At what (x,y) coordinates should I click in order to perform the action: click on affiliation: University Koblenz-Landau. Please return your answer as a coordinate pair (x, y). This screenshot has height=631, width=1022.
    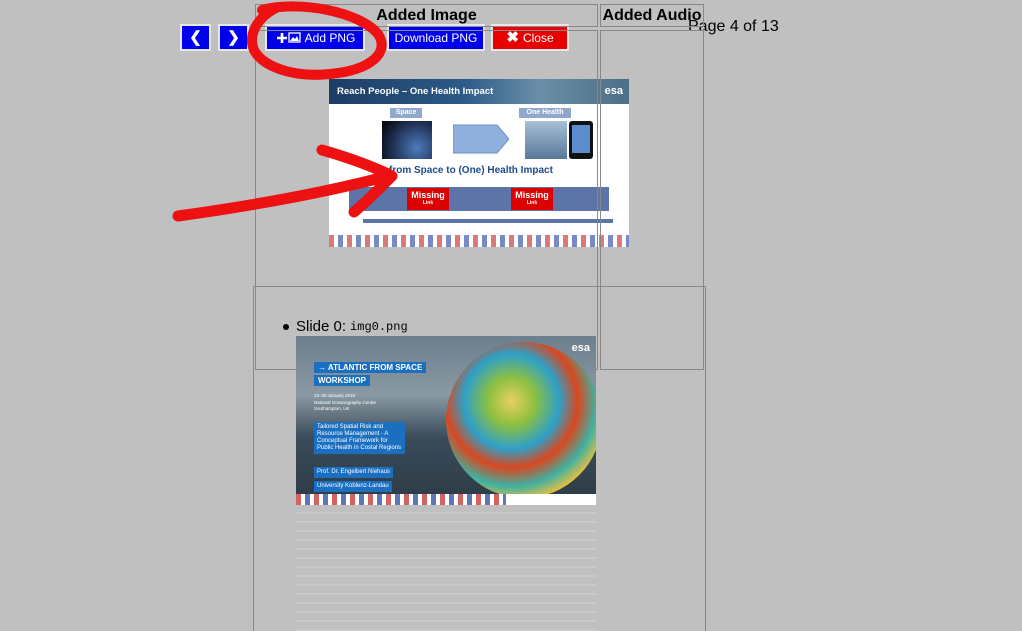
    Looking at the image, I should click on (353, 486).